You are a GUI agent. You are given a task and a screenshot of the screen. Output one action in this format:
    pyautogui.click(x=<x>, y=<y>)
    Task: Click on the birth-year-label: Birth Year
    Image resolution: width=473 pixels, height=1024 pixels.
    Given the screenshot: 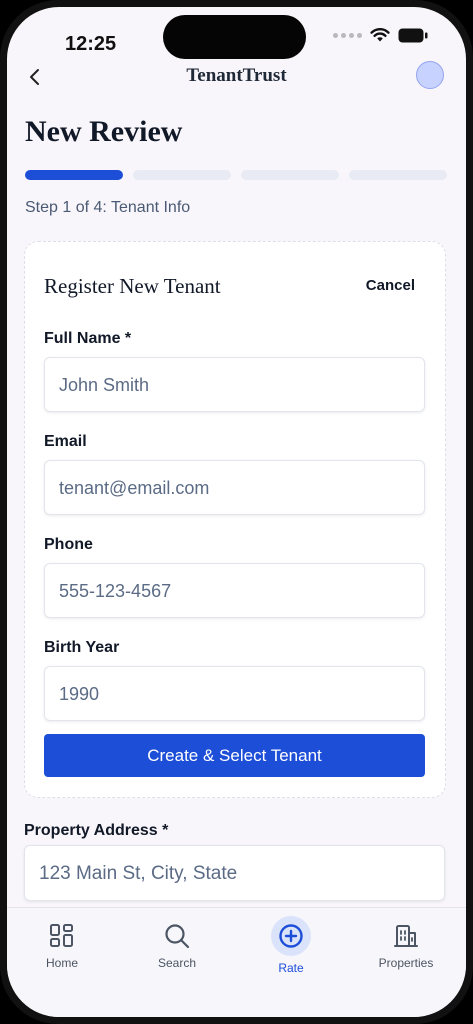 What is the action you would take?
    pyautogui.click(x=82, y=647)
    